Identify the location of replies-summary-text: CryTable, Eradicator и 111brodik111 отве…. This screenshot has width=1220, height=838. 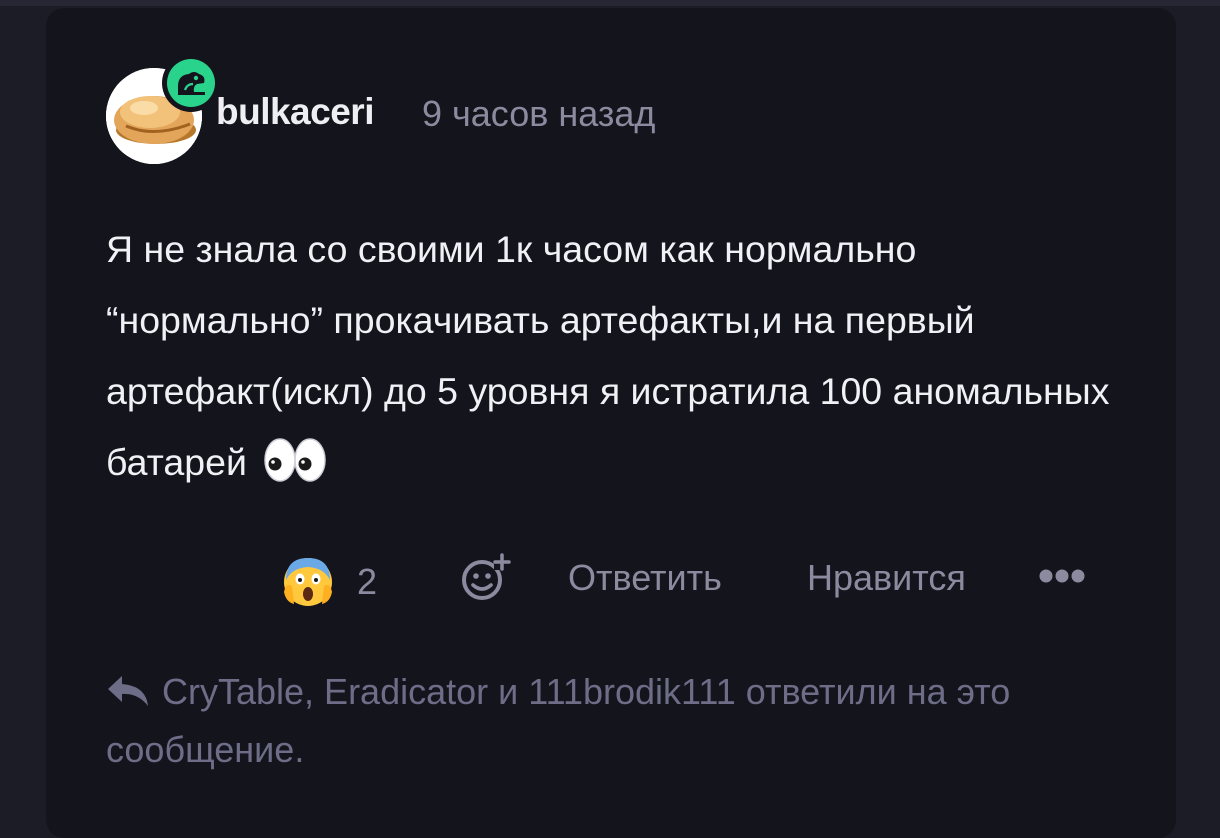
(558, 720).